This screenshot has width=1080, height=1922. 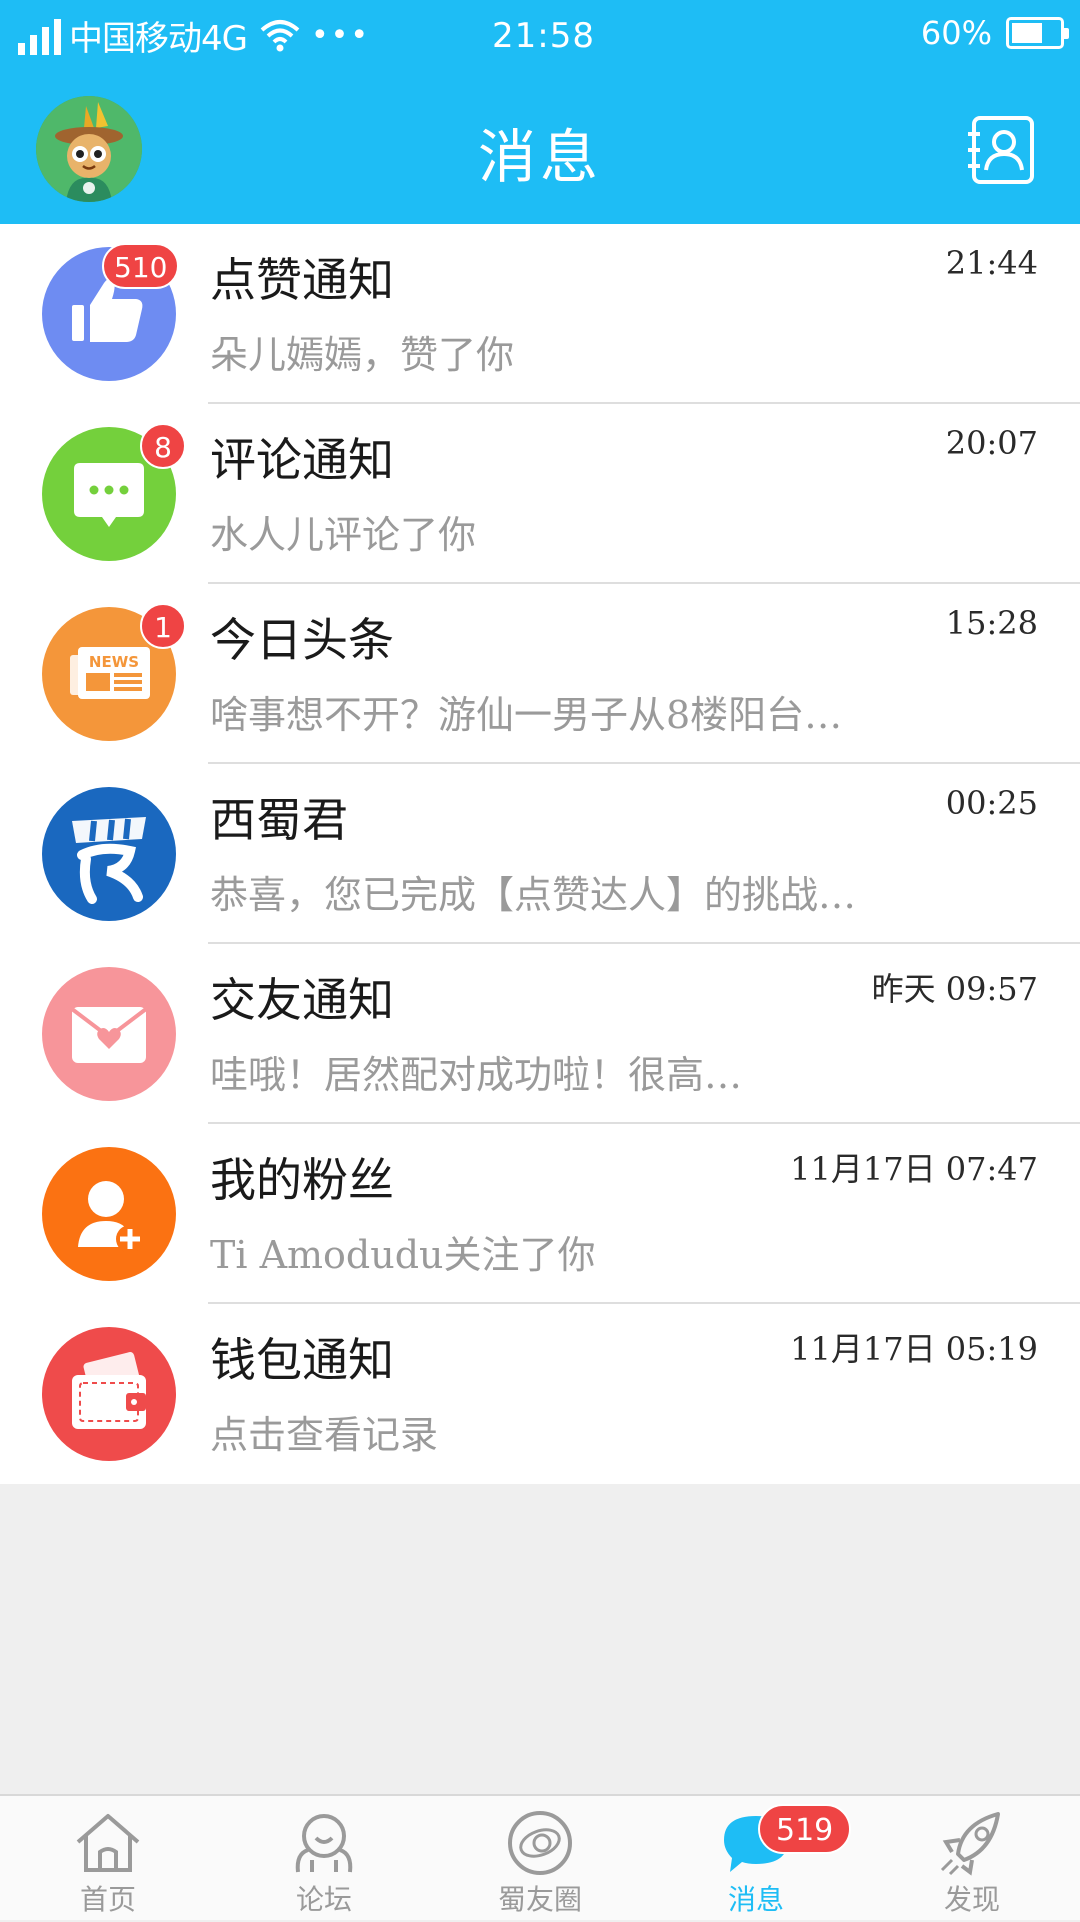 I want to click on row-subtitle: Ti Amodudu关注了你, so click(x=403, y=1255).